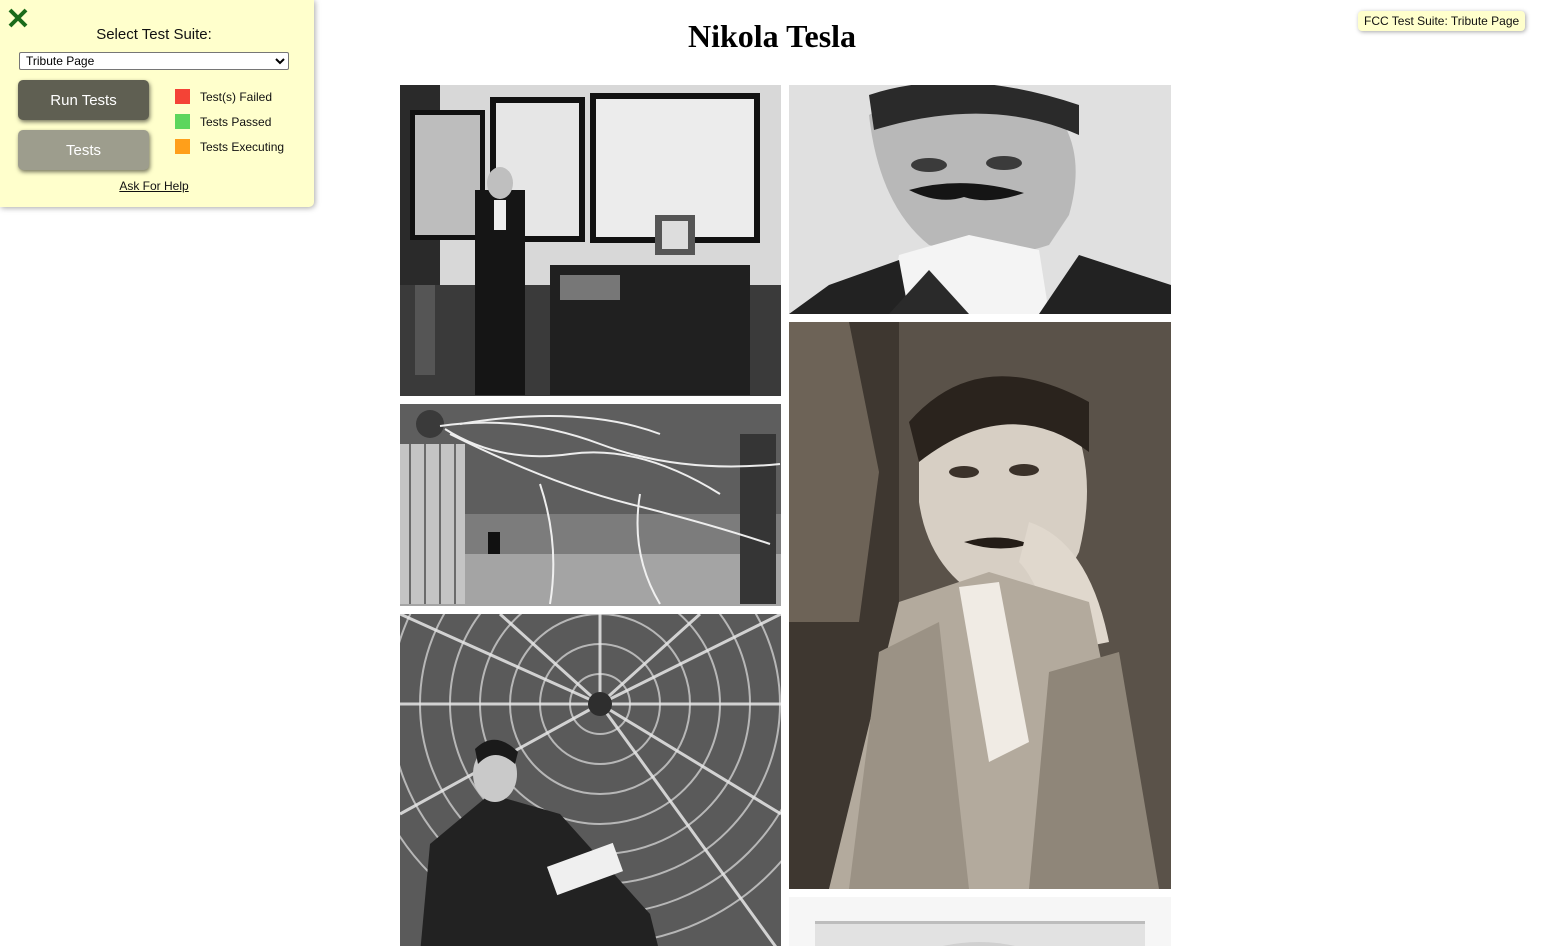 The width and height of the screenshot is (1544, 946). Describe the element at coordinates (83, 100) in the screenshot. I see `run-tests-button: Run Tests` at that location.